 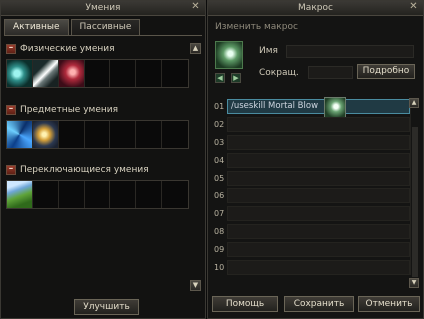 I want to click on macro-line: 01 /useskill Mortal Blow, so click(x=310, y=108).